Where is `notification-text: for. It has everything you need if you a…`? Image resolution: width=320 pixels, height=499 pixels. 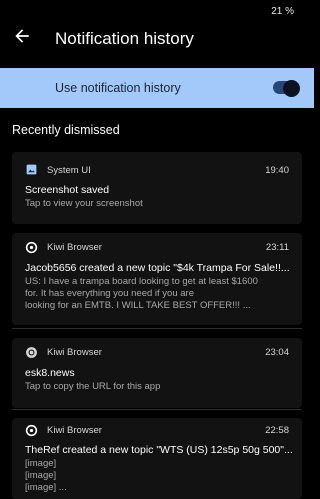
notification-text: for. It has everything you need if you a… is located at coordinates (109, 293).